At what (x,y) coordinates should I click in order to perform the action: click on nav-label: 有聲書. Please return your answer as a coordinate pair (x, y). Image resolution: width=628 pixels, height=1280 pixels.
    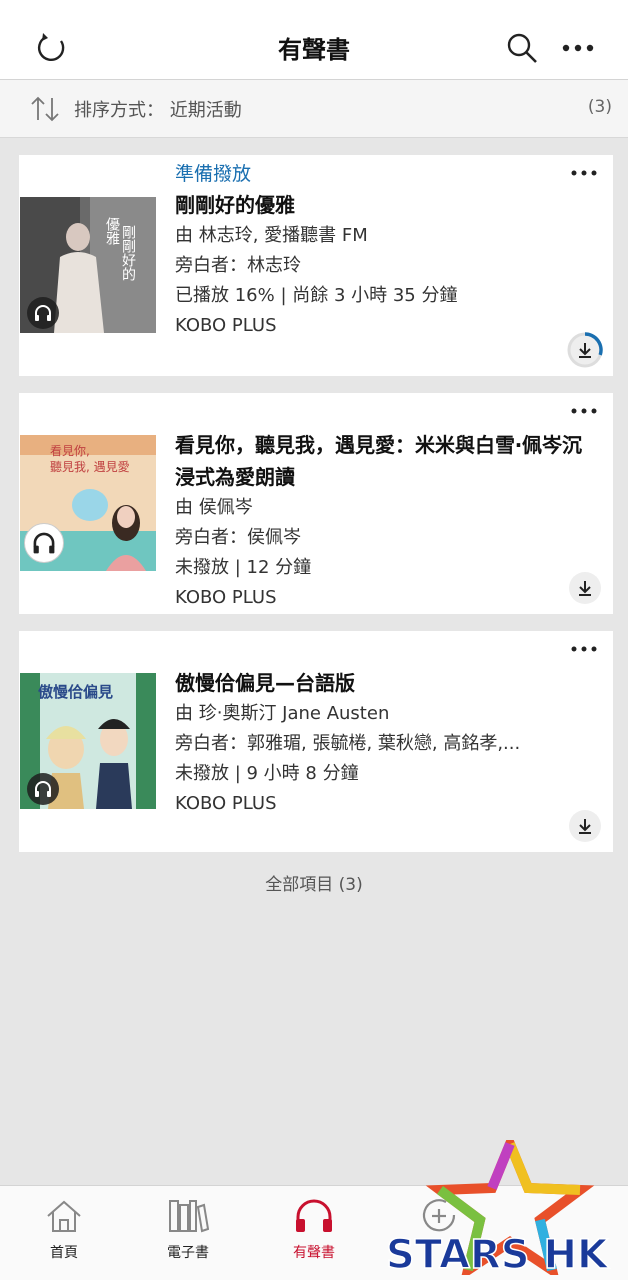
    Looking at the image, I should click on (314, 1253).